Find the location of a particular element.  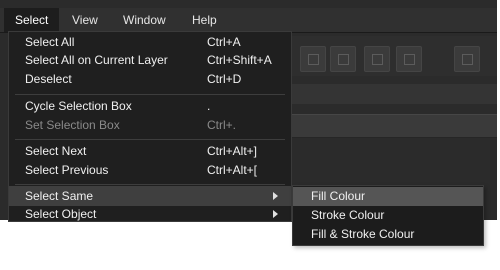

submenu-item-label: Fill & Stroke Colour is located at coordinates (363, 234).